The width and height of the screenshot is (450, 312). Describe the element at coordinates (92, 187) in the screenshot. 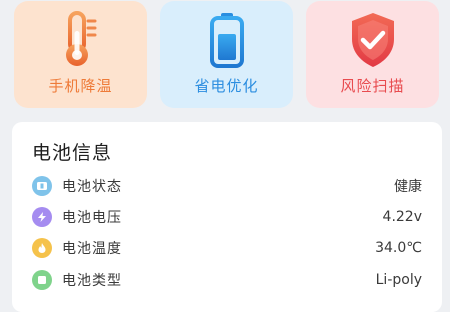

I see `battery-status-label: 电池状态` at that location.